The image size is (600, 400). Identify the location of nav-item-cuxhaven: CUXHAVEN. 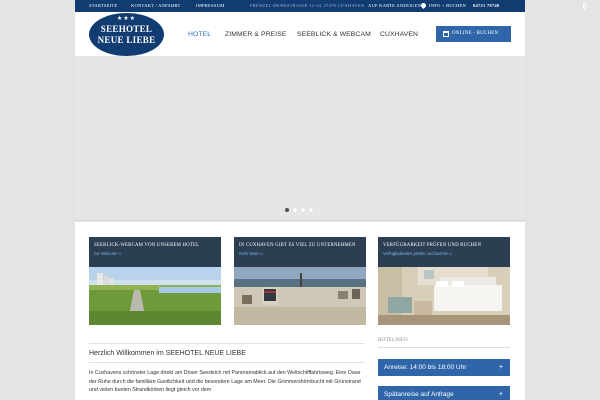
(399, 34).